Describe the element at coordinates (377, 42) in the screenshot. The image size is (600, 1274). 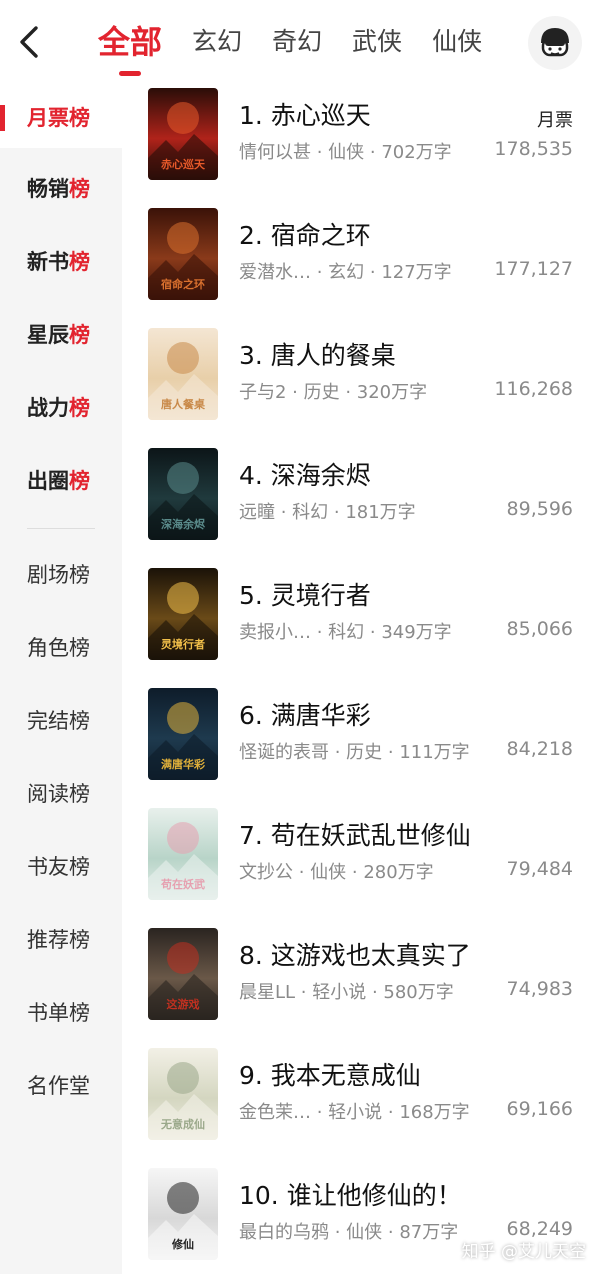
I see `tab-wuxia: 武侠` at that location.